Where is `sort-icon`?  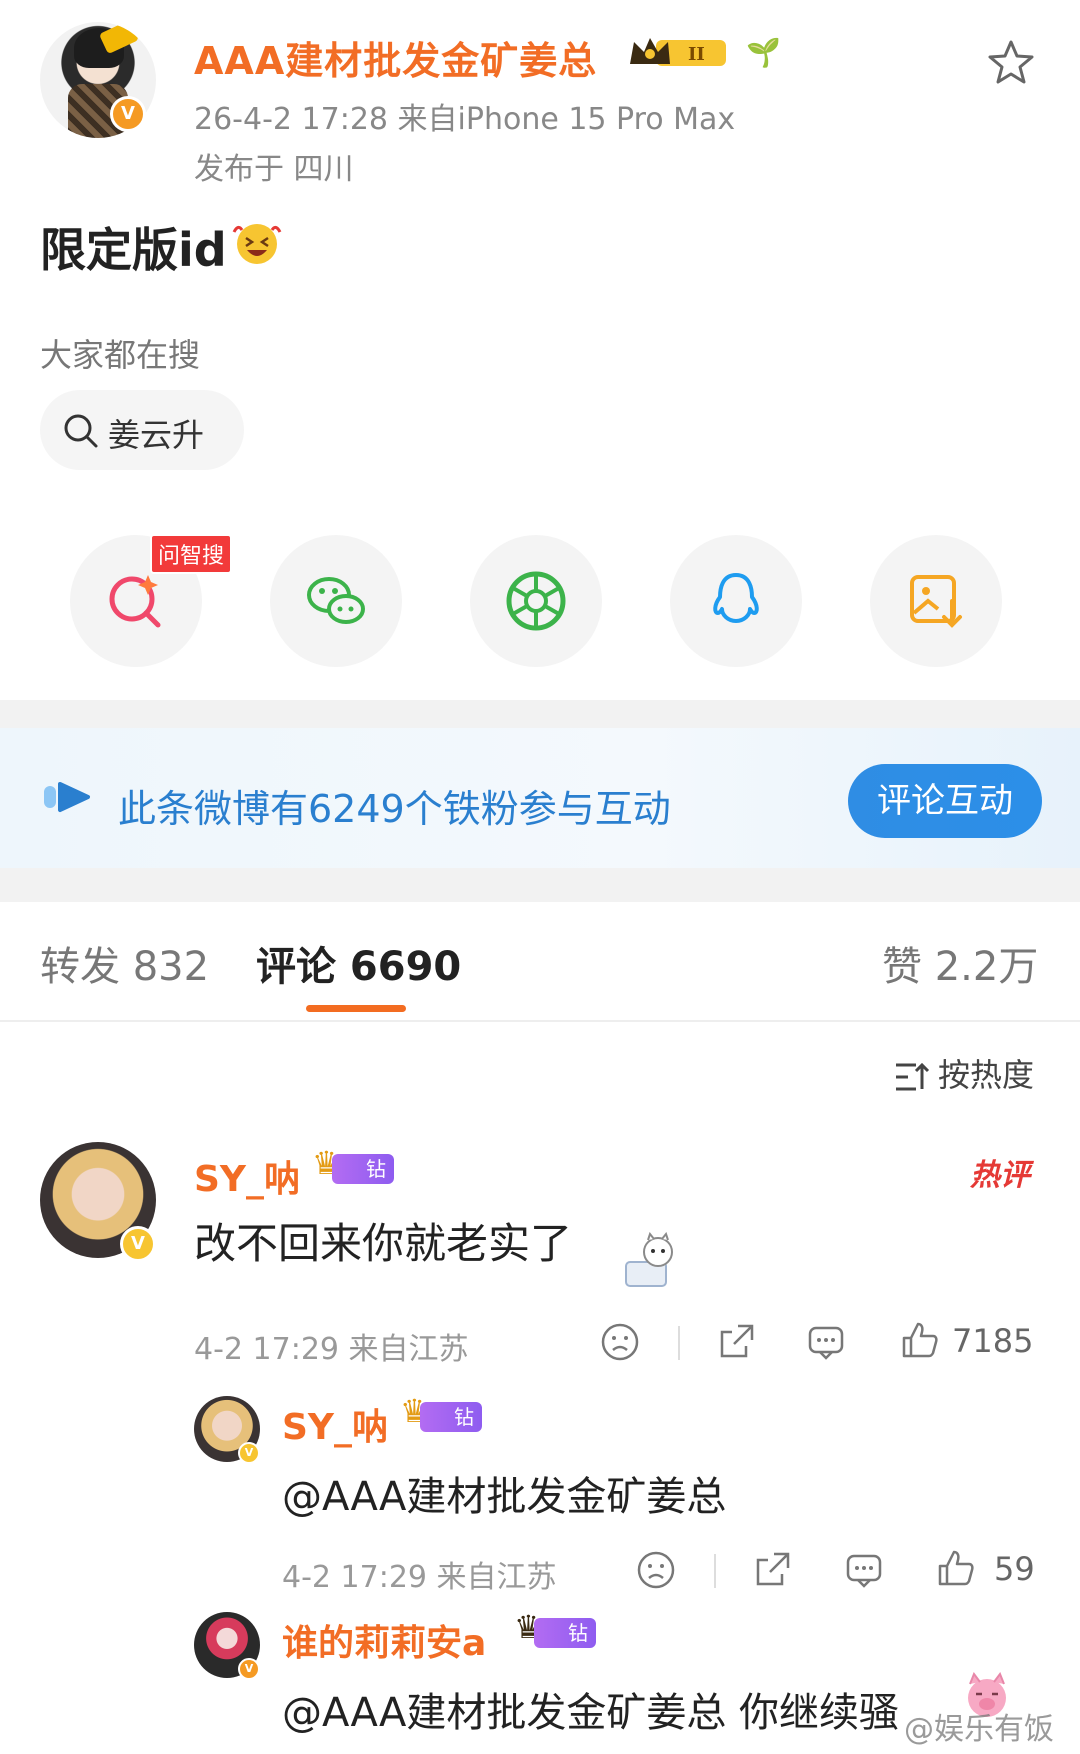
sort-icon is located at coordinates (913, 1076).